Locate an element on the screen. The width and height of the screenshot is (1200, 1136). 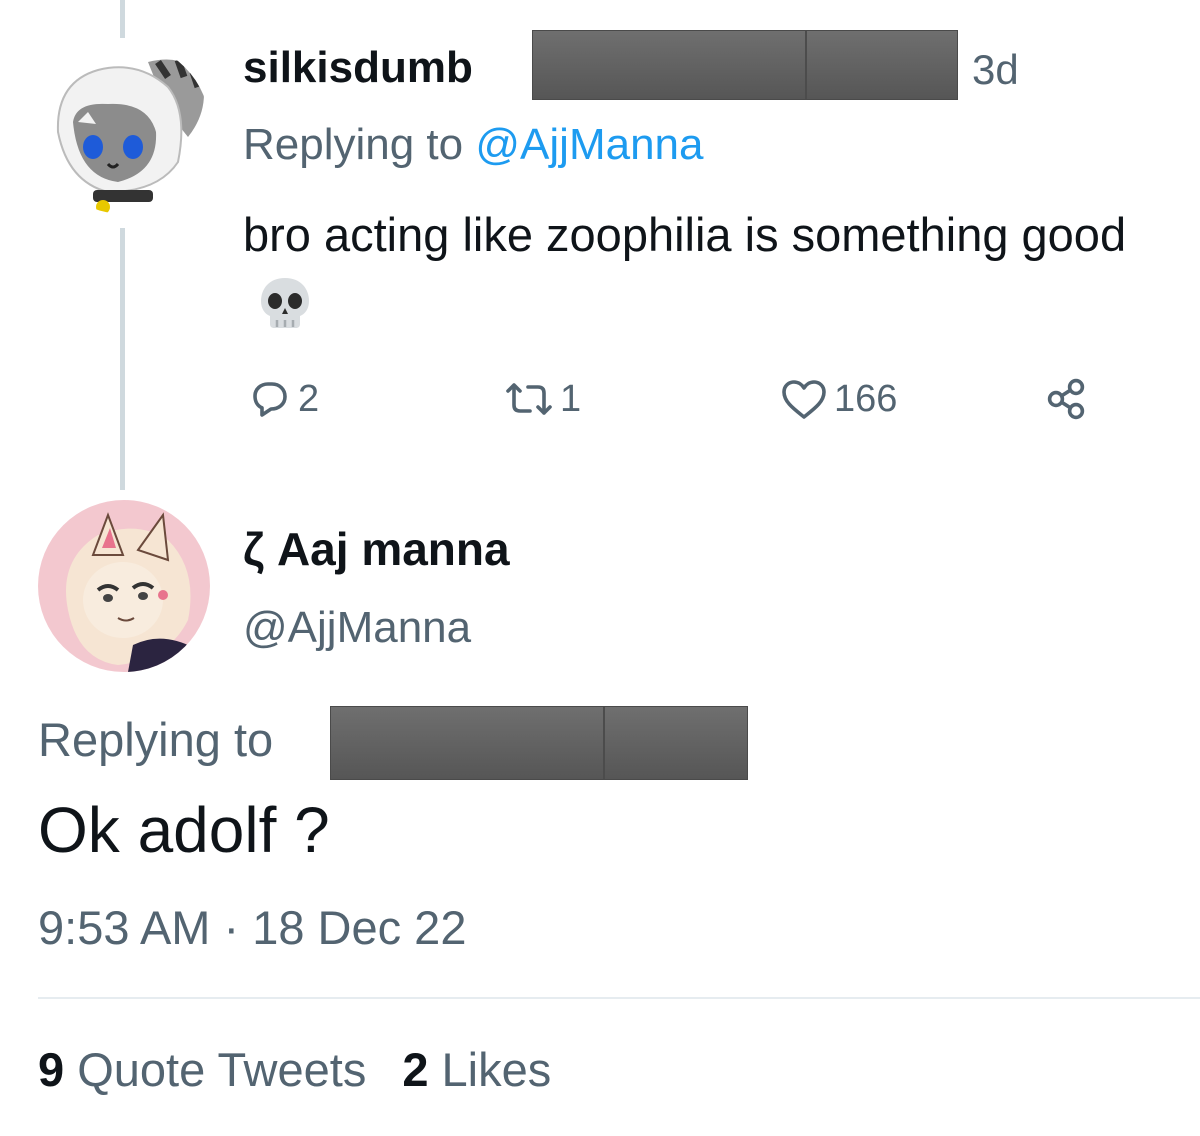
replying-to-label: Replying to is located at coordinates (353, 144).